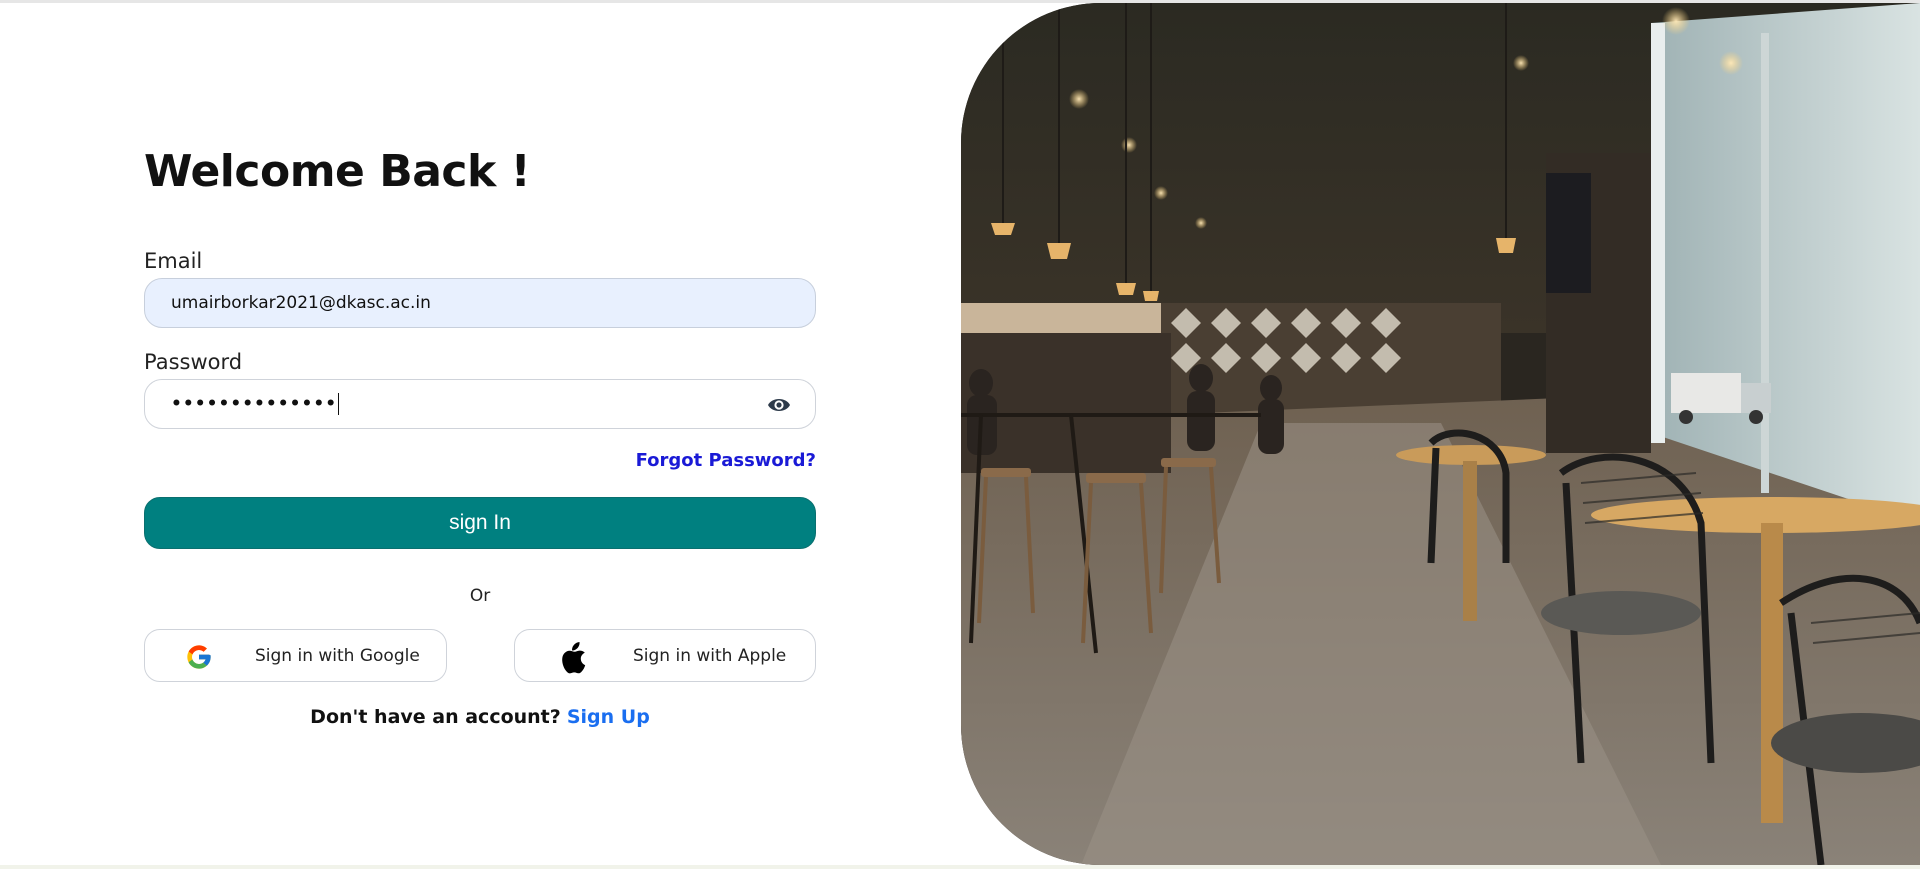 This screenshot has height=869, width=1920. What do you see at coordinates (435, 717) in the screenshot?
I see `no-account-text: Don't have an account?` at bounding box center [435, 717].